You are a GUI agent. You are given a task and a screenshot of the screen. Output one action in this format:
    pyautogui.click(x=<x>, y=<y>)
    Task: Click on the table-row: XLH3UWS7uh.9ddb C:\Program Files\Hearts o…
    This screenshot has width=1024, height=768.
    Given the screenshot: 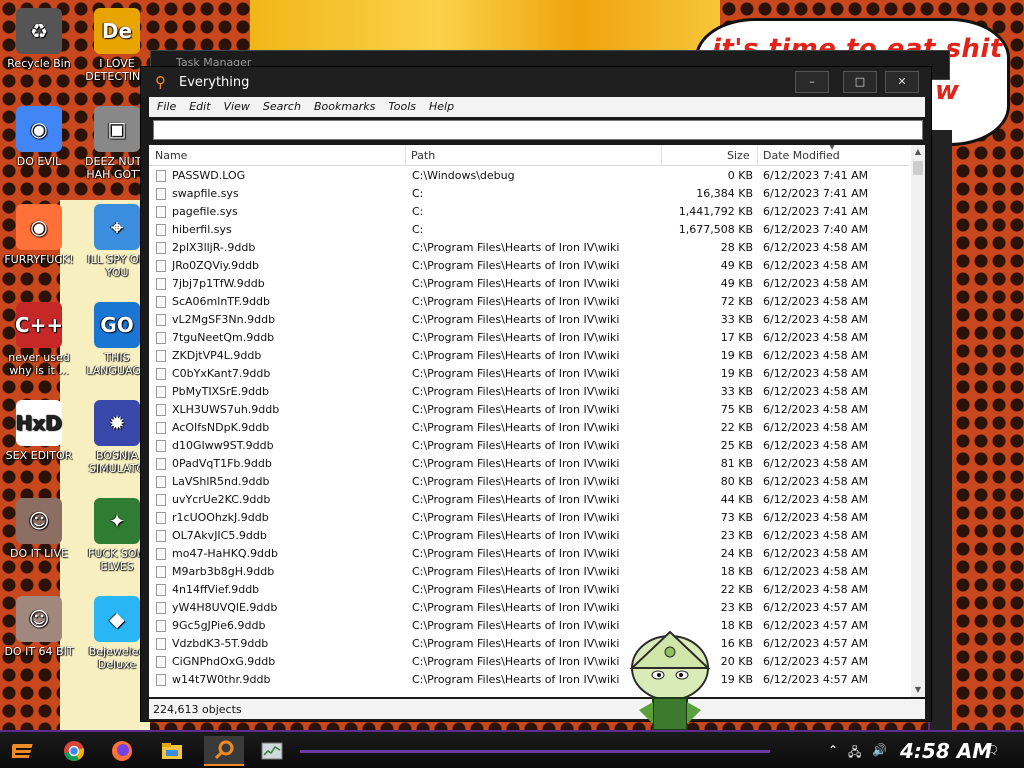 What is the action you would take?
    pyautogui.click(x=529, y=410)
    